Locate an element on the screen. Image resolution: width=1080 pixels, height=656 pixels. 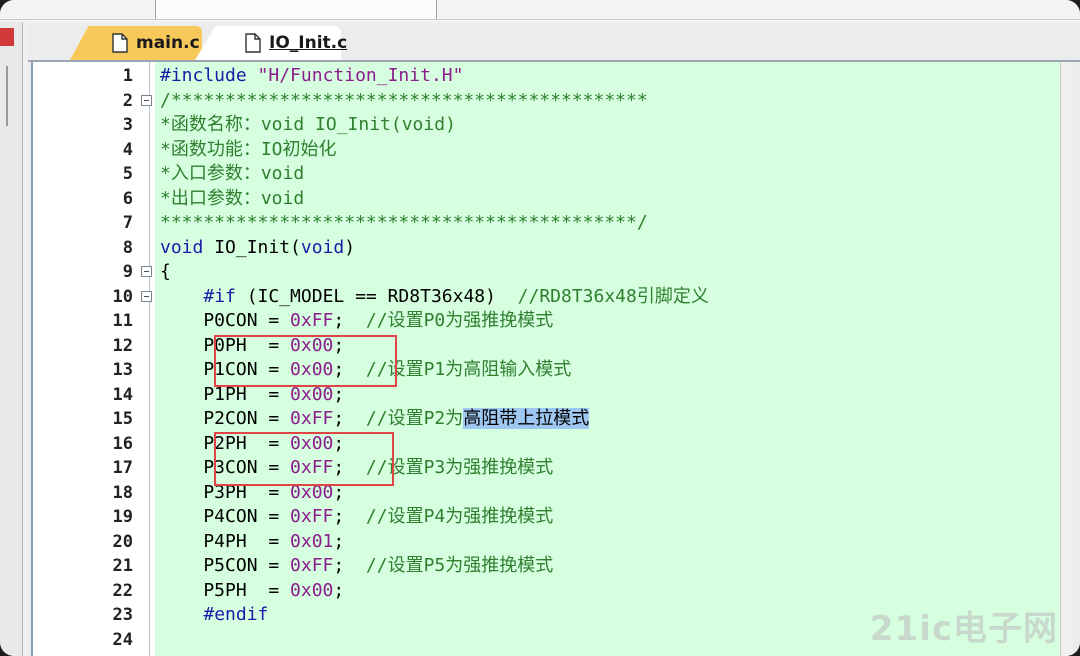
tab-label: IO_Init.c is located at coordinates (308, 43).